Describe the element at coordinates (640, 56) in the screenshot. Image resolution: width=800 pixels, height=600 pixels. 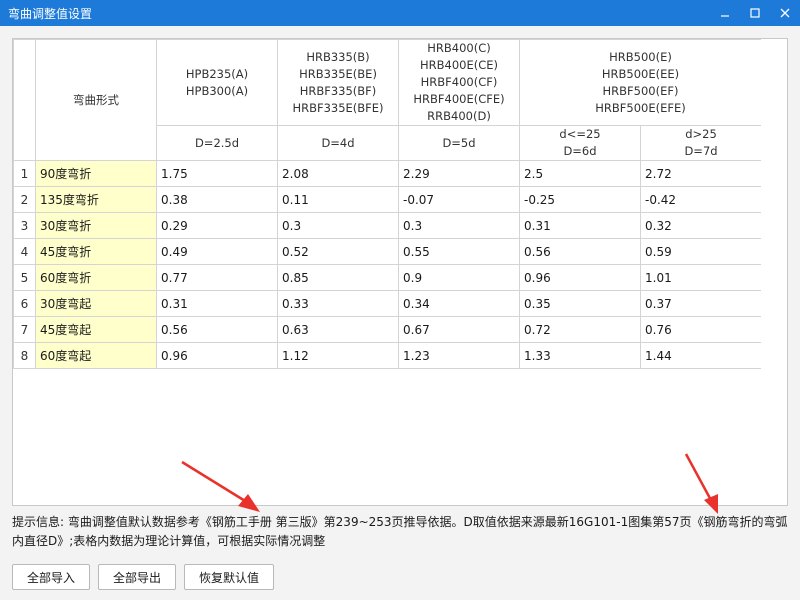
I see `grade-label: HRB500(E)` at that location.